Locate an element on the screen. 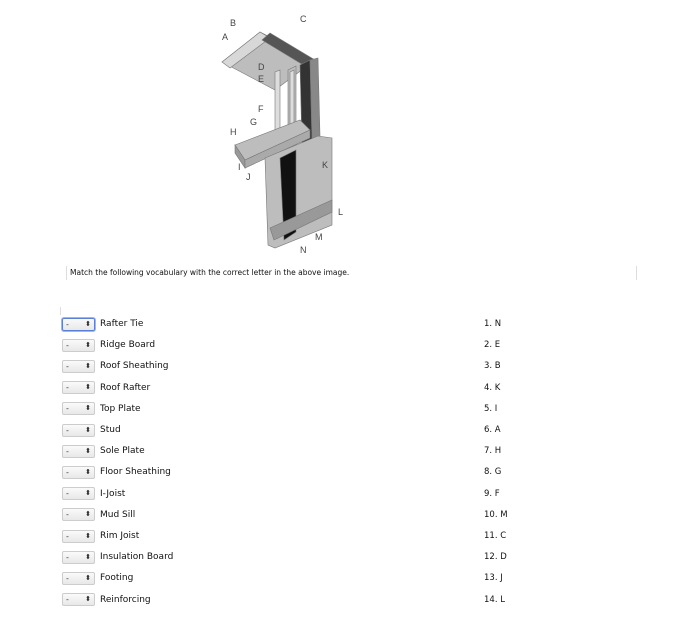  vocabulary-term: Roof Sheathing is located at coordinates (134, 366).